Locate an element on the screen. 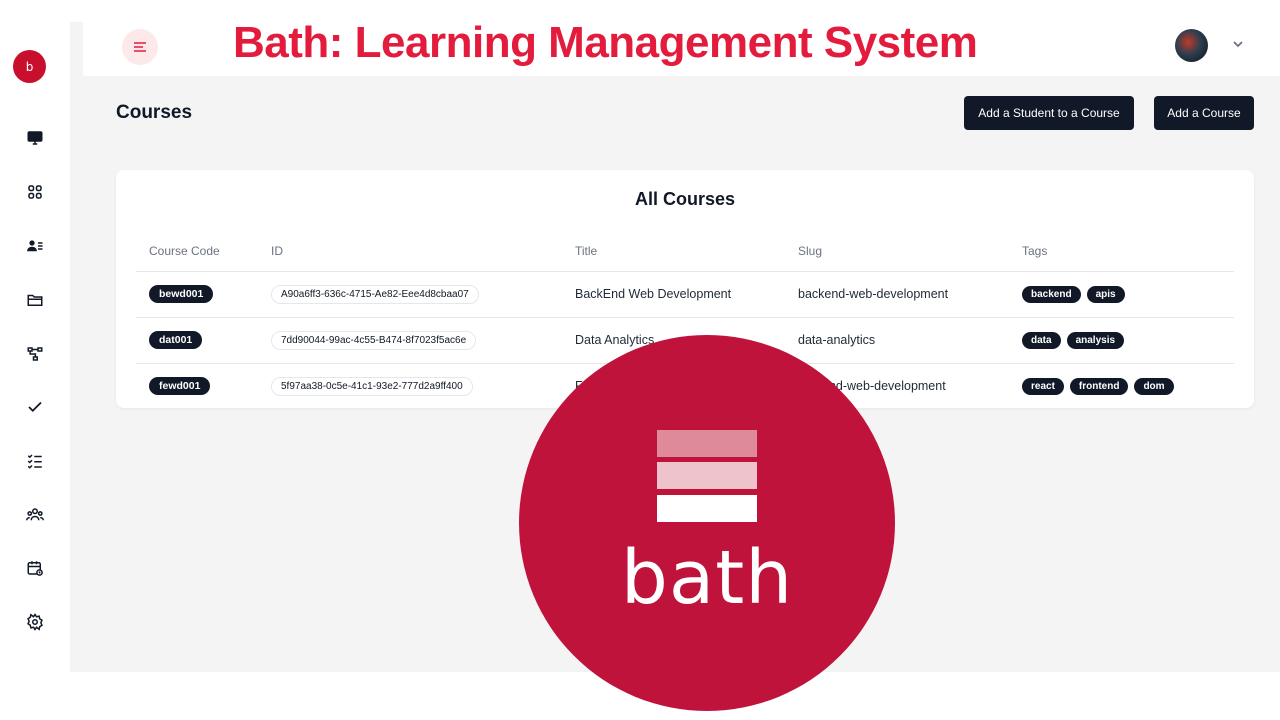 Image resolution: width=1280 pixels, height=720 pixels. course-id-badge: A90a6ff3-636c-4715-Ae82-Eee4d8cbaa07 is located at coordinates (375, 294).